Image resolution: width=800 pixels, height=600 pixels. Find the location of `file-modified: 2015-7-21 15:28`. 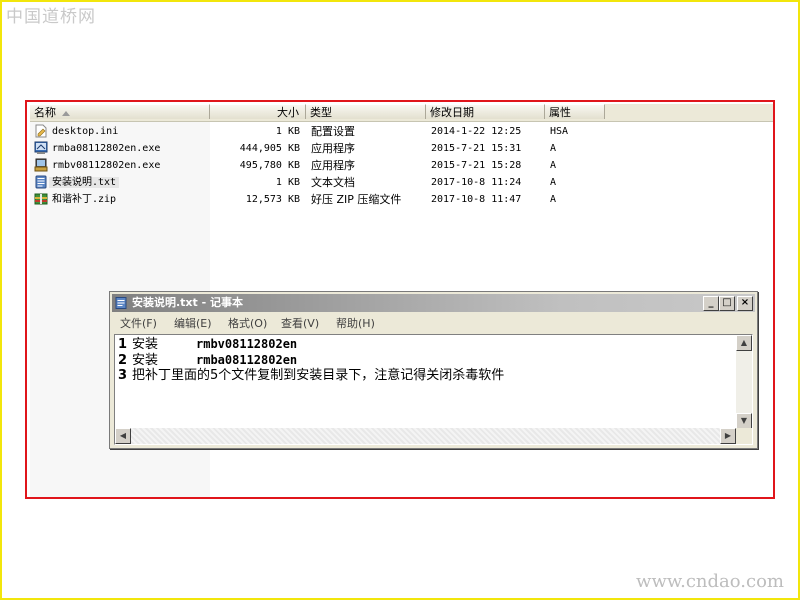

file-modified: 2015-7-21 15:28 is located at coordinates (476, 165).